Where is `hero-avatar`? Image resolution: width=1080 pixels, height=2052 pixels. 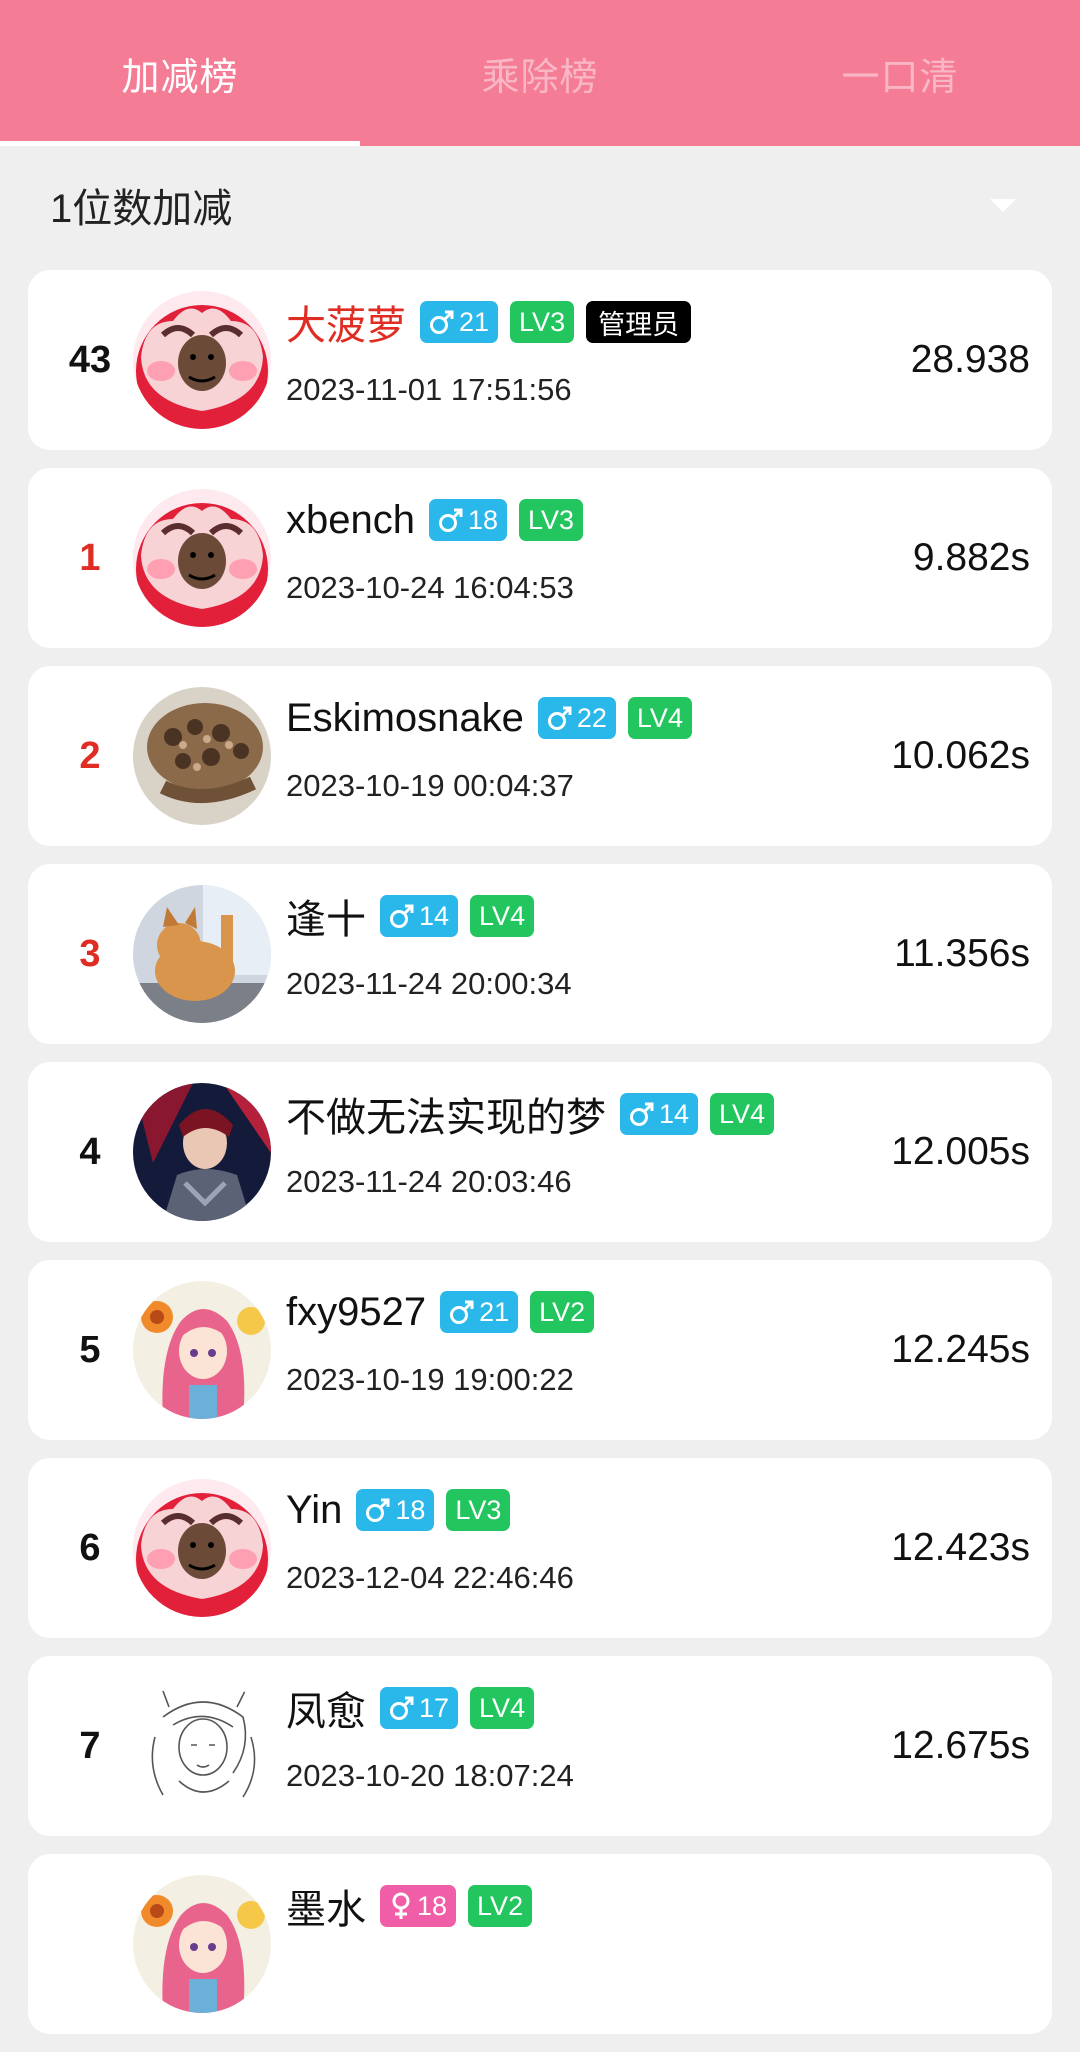
hero-avatar is located at coordinates (202, 1152).